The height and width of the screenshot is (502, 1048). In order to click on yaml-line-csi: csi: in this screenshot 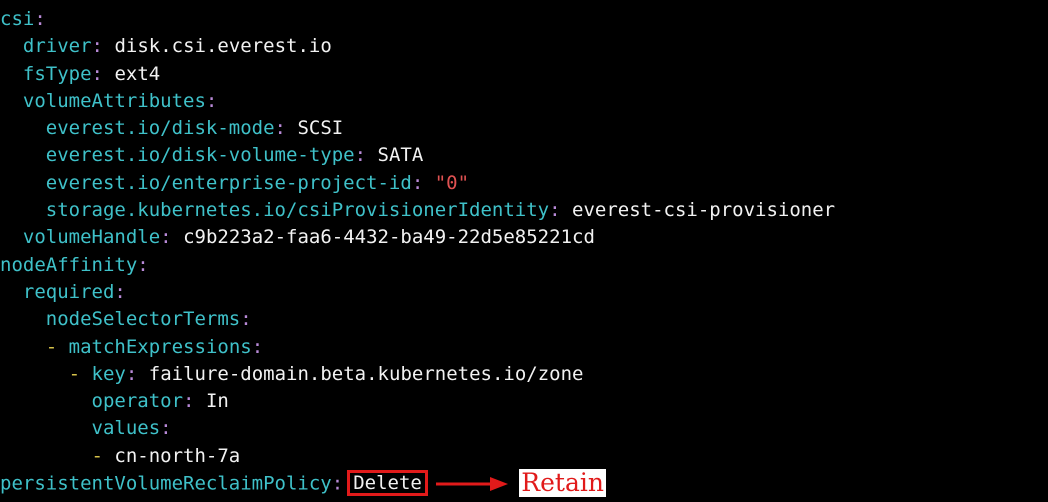, I will do `click(524, 19)`.